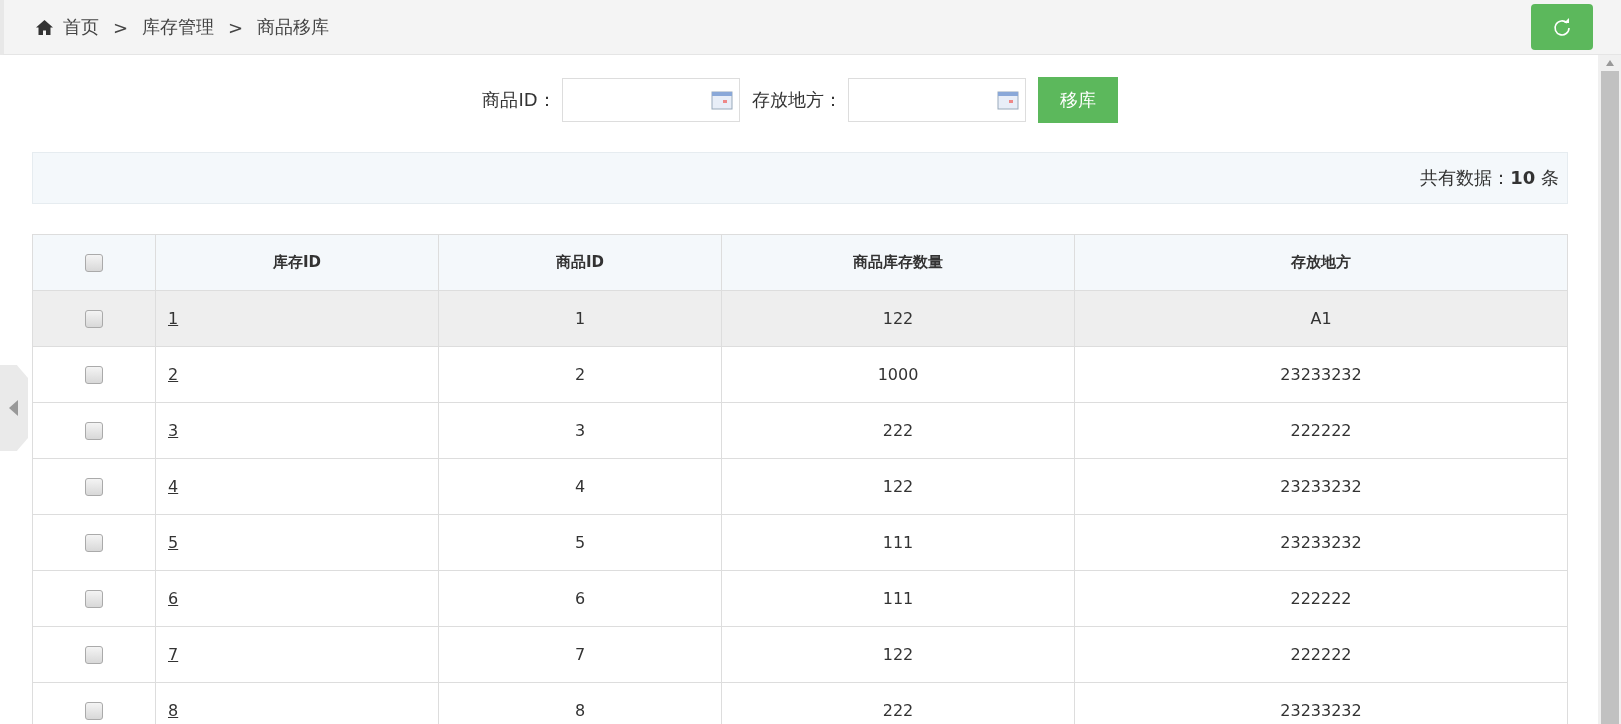 The width and height of the screenshot is (1621, 724). I want to click on stock-id-link: 2, so click(173, 374).